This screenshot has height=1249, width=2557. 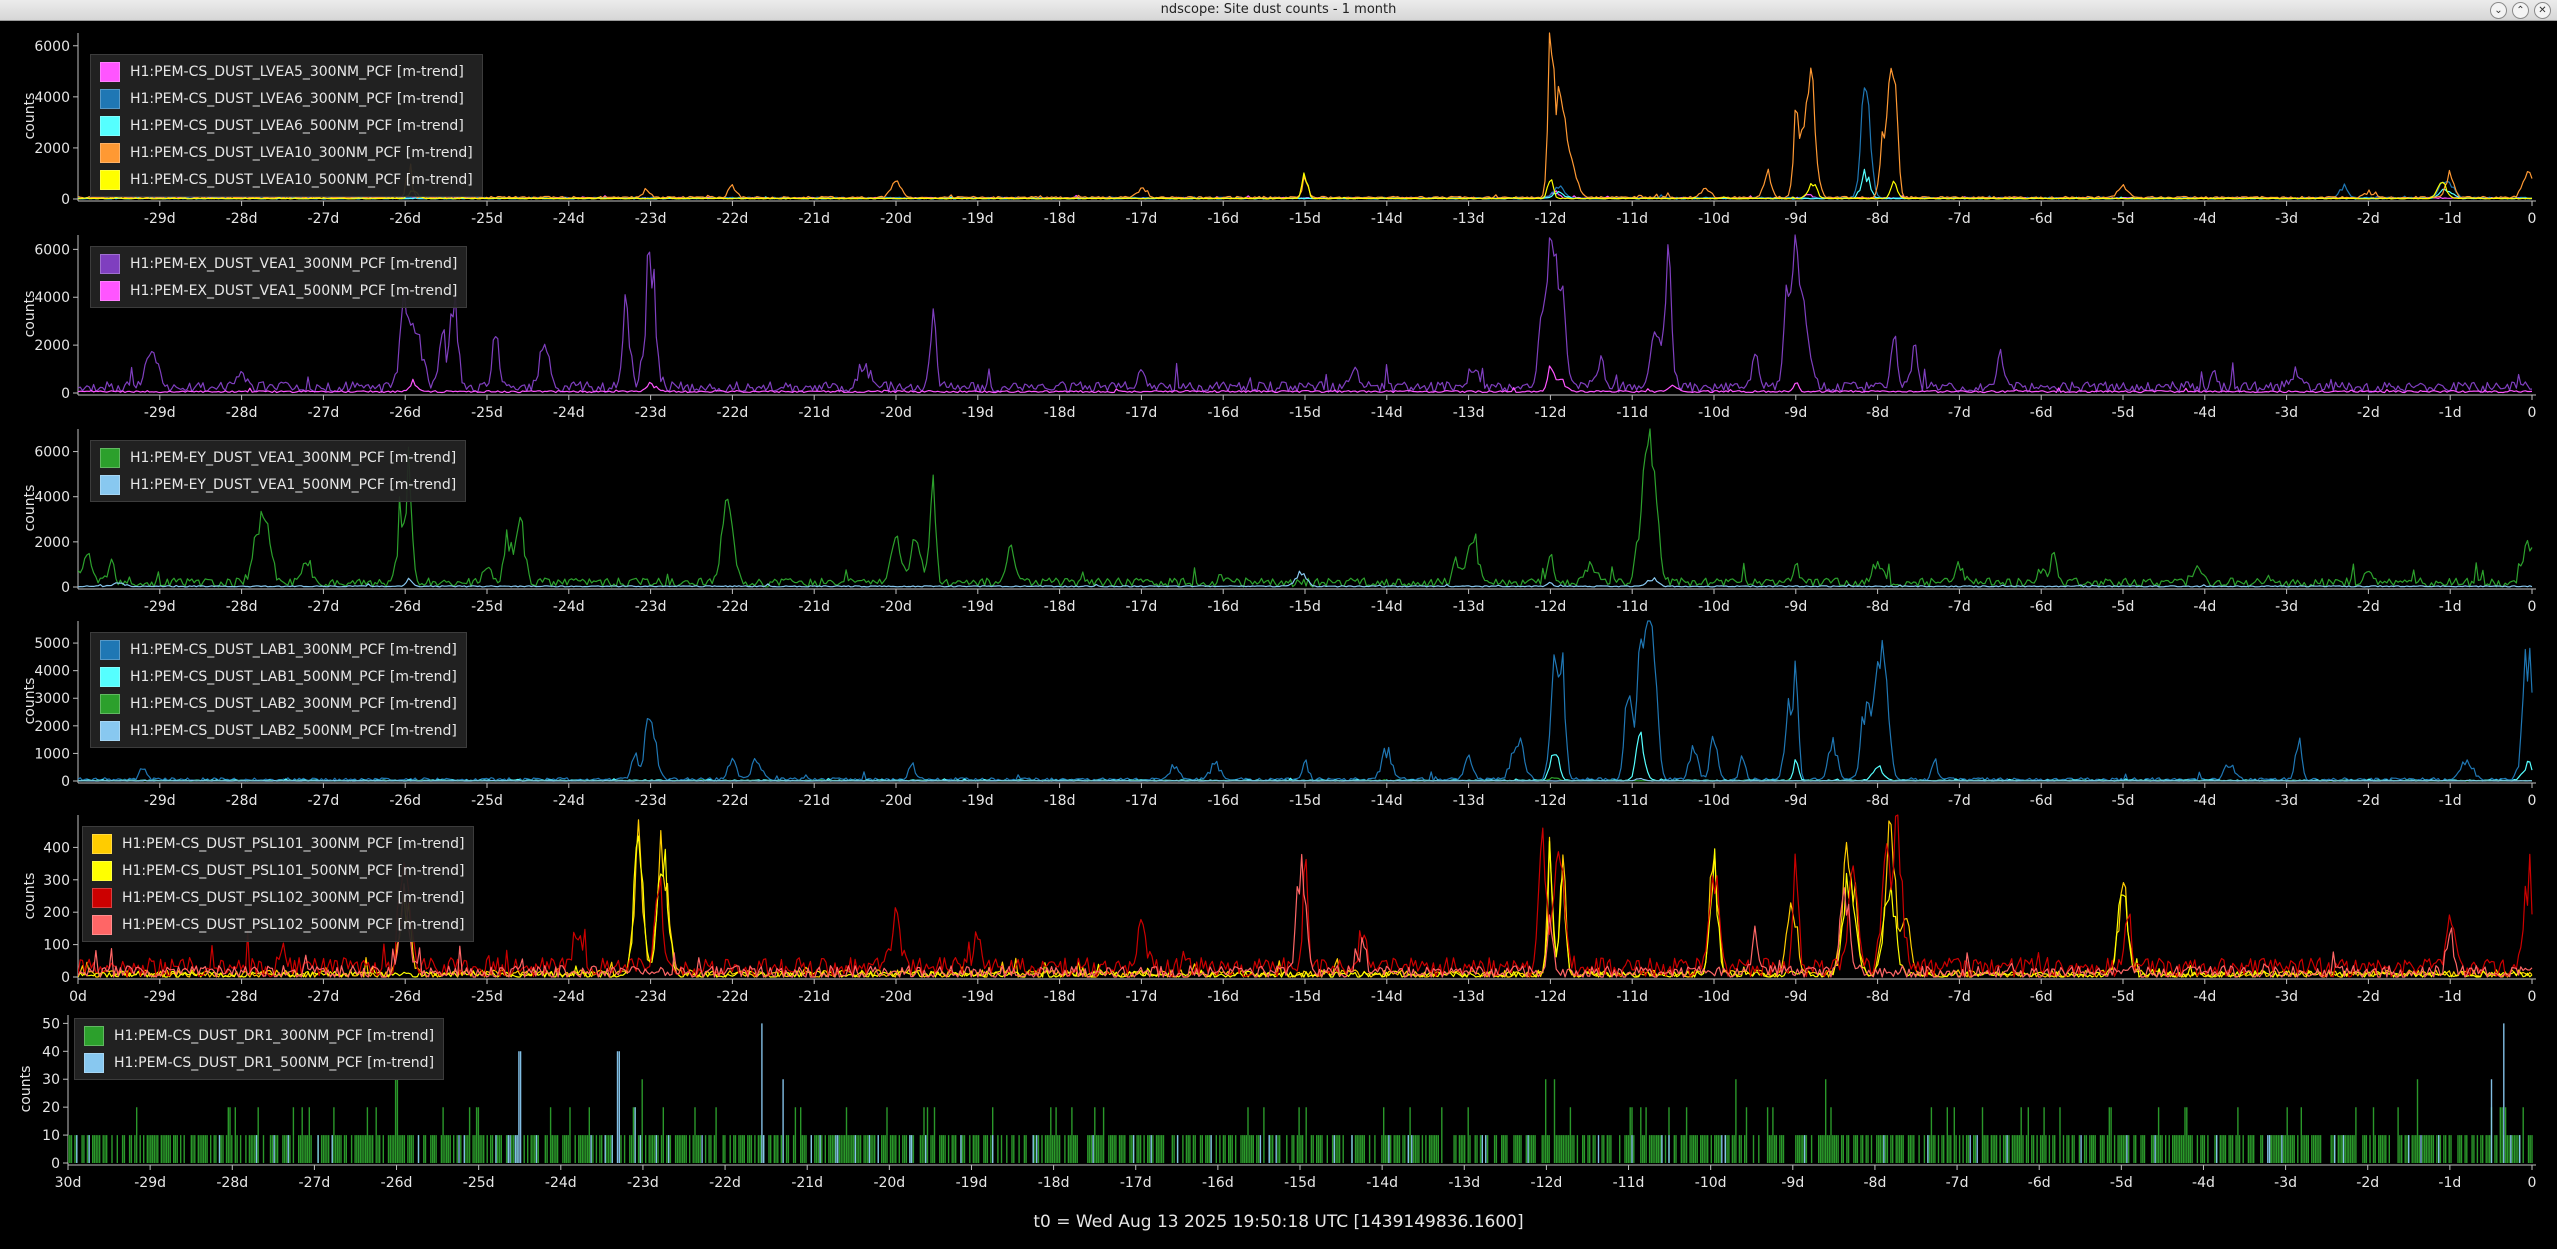 I want to click on legend-entry: H1:PEM-EX_DUST_VEA1_300NM_PCF [m-trend], so click(x=278, y=263).